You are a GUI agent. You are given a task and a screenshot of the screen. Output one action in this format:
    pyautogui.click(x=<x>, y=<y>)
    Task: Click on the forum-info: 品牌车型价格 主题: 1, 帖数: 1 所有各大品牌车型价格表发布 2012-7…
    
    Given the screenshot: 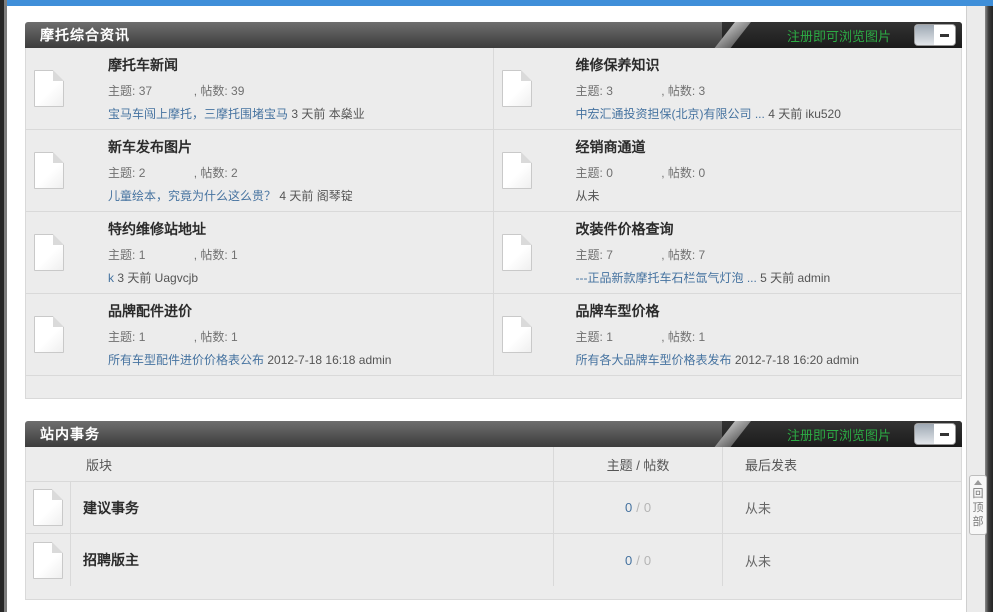 What is the action you would take?
    pyautogui.click(x=717, y=334)
    